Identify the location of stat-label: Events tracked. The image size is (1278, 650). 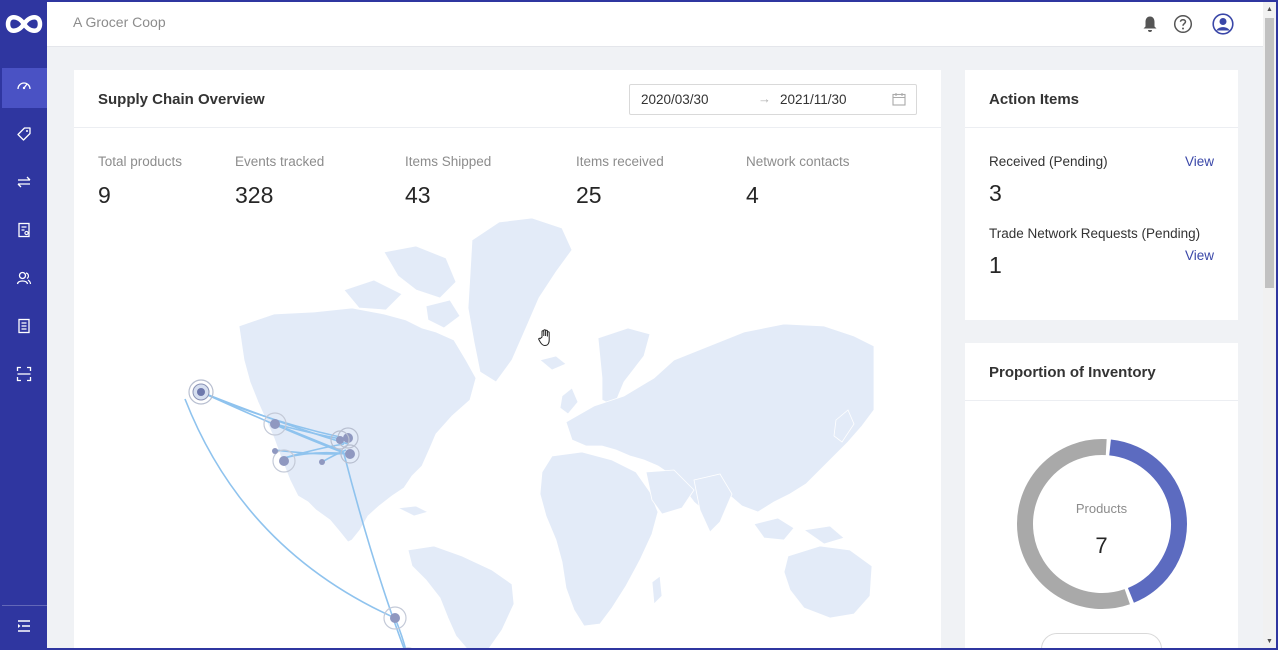
(280, 161).